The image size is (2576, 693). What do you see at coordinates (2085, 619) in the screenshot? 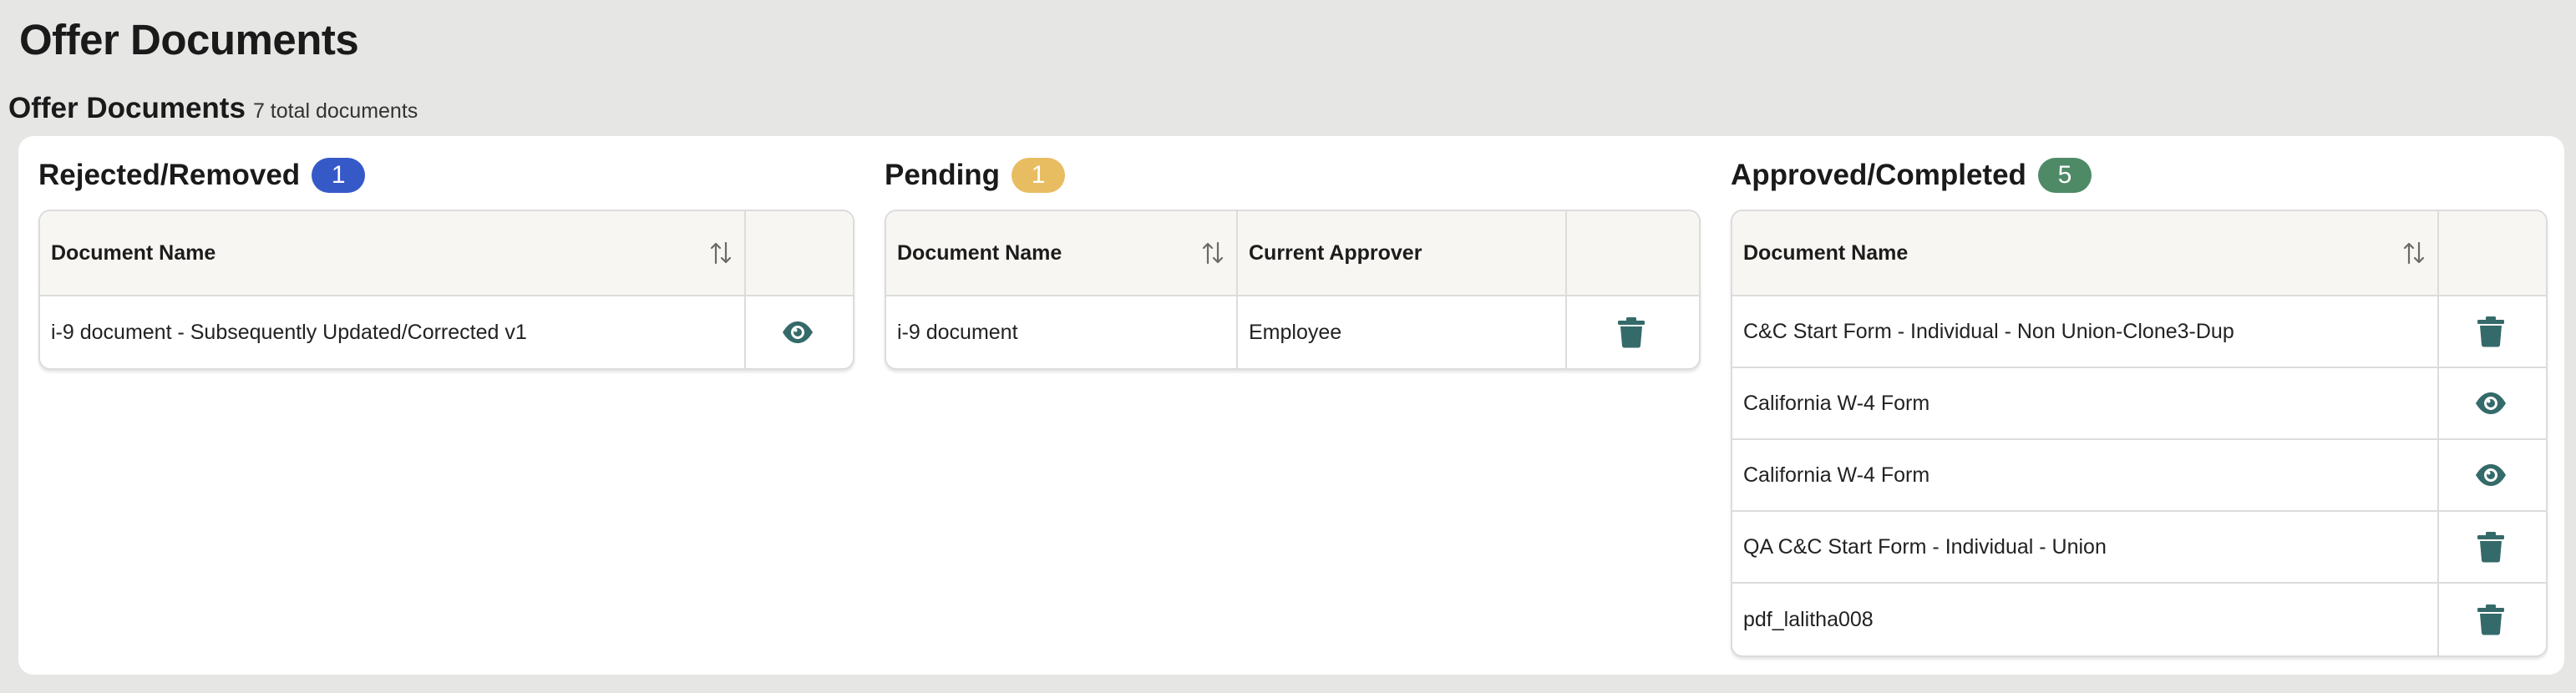
I see `document-name-cell: pdf_lalitha008` at bounding box center [2085, 619].